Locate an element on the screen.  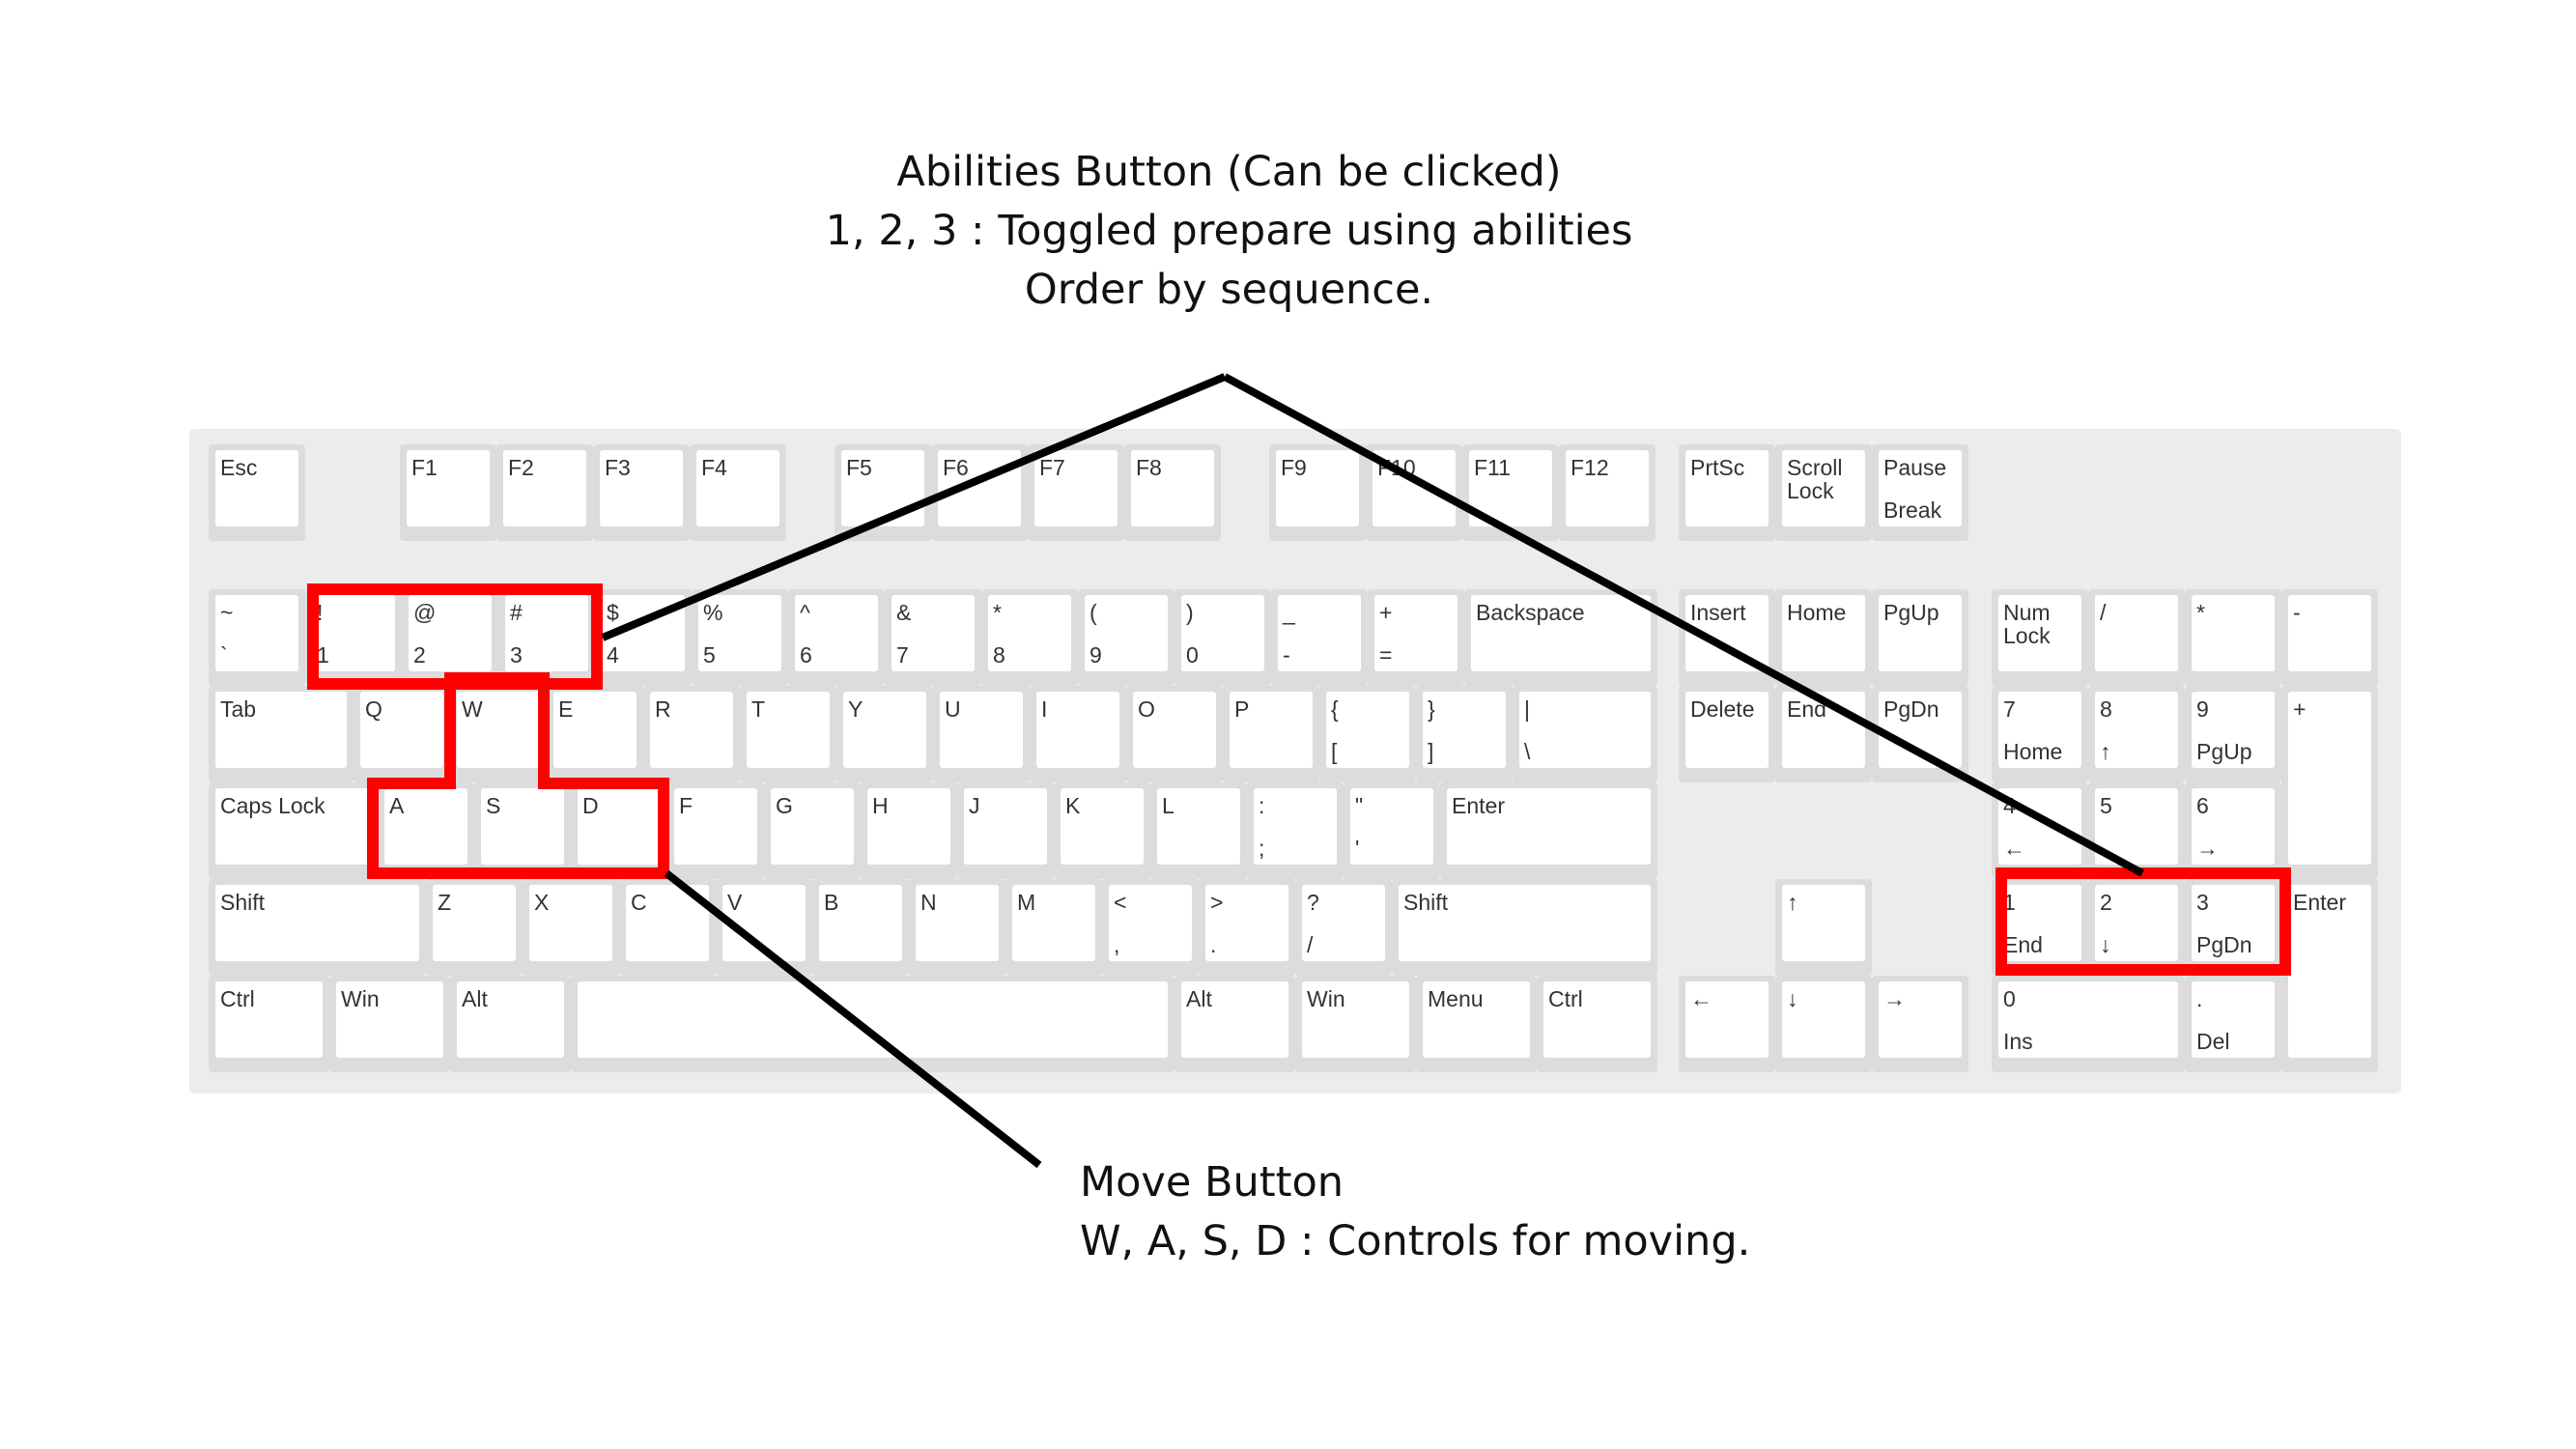
move-leader-line is located at coordinates (853, 1019).